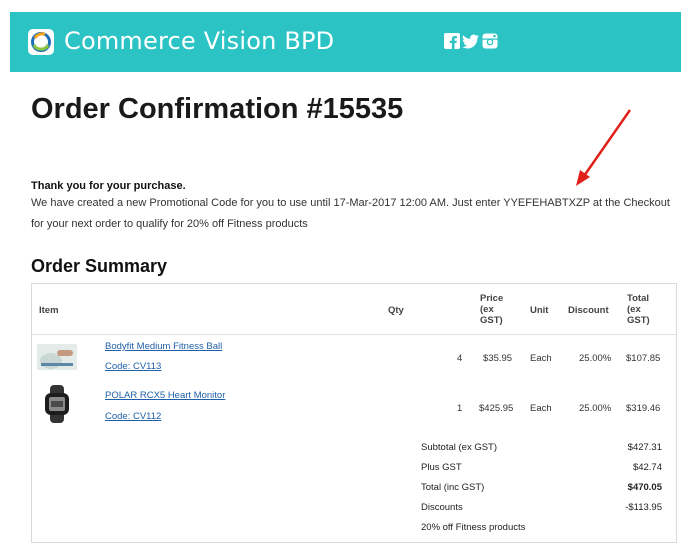 The height and width of the screenshot is (555, 681). What do you see at coordinates (541, 358) in the screenshot?
I see `unit-row-1: Each` at bounding box center [541, 358].